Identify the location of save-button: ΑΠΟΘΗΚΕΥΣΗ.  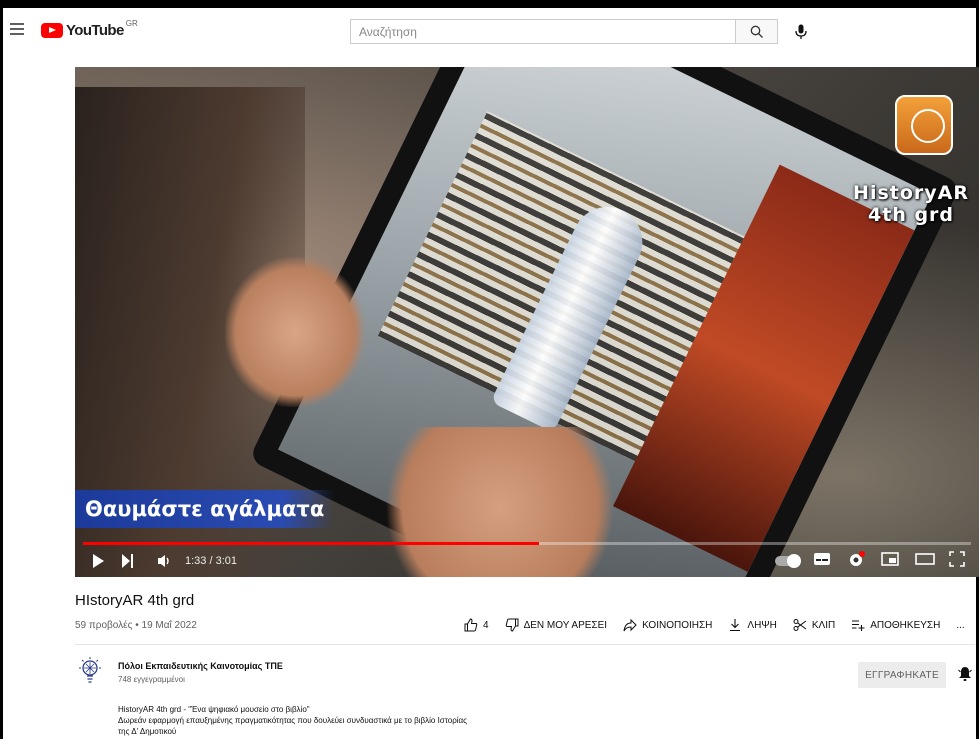
(895, 625).